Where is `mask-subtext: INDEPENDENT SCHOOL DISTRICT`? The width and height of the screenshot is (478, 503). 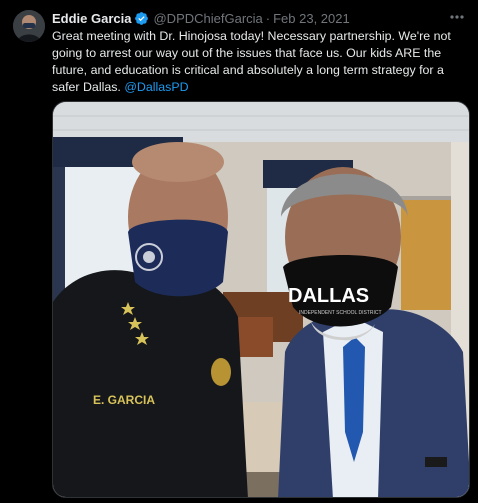
mask-subtext: INDEPENDENT SCHOOL DISTRICT is located at coordinates (340, 313).